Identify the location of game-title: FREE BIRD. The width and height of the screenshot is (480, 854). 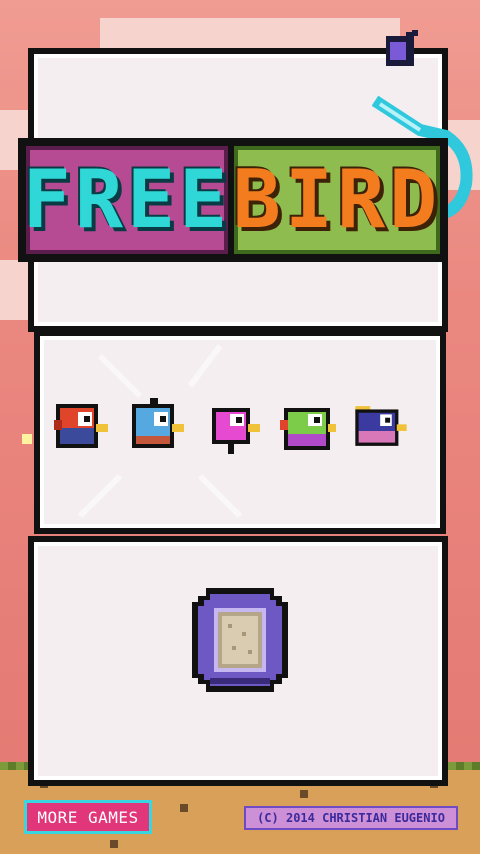
(233, 200).